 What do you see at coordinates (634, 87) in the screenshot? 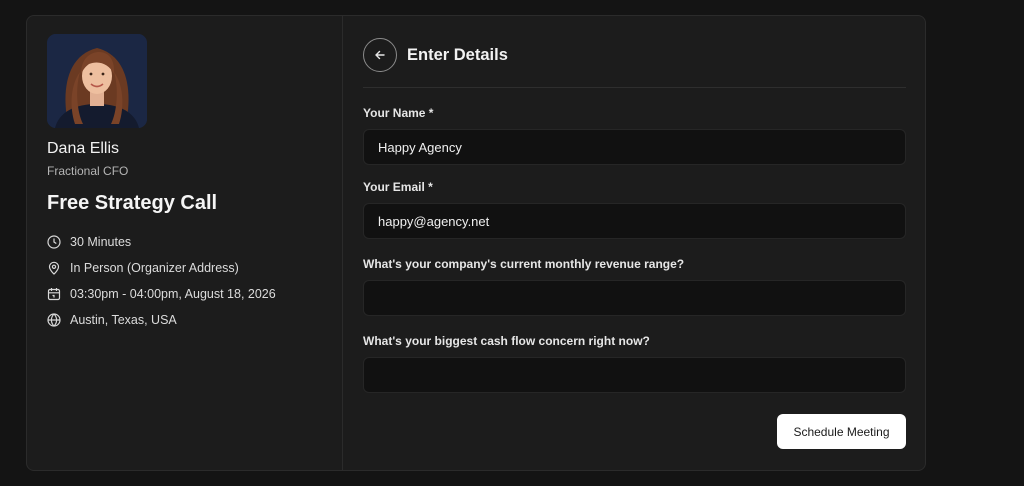
I see `header-divider` at bounding box center [634, 87].